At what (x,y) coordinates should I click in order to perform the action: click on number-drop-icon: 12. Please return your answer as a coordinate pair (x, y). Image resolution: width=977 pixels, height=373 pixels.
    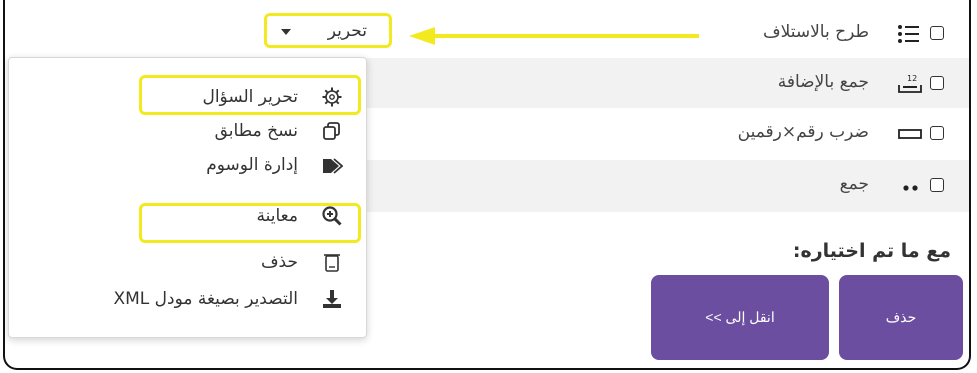
    Looking at the image, I should click on (910, 83).